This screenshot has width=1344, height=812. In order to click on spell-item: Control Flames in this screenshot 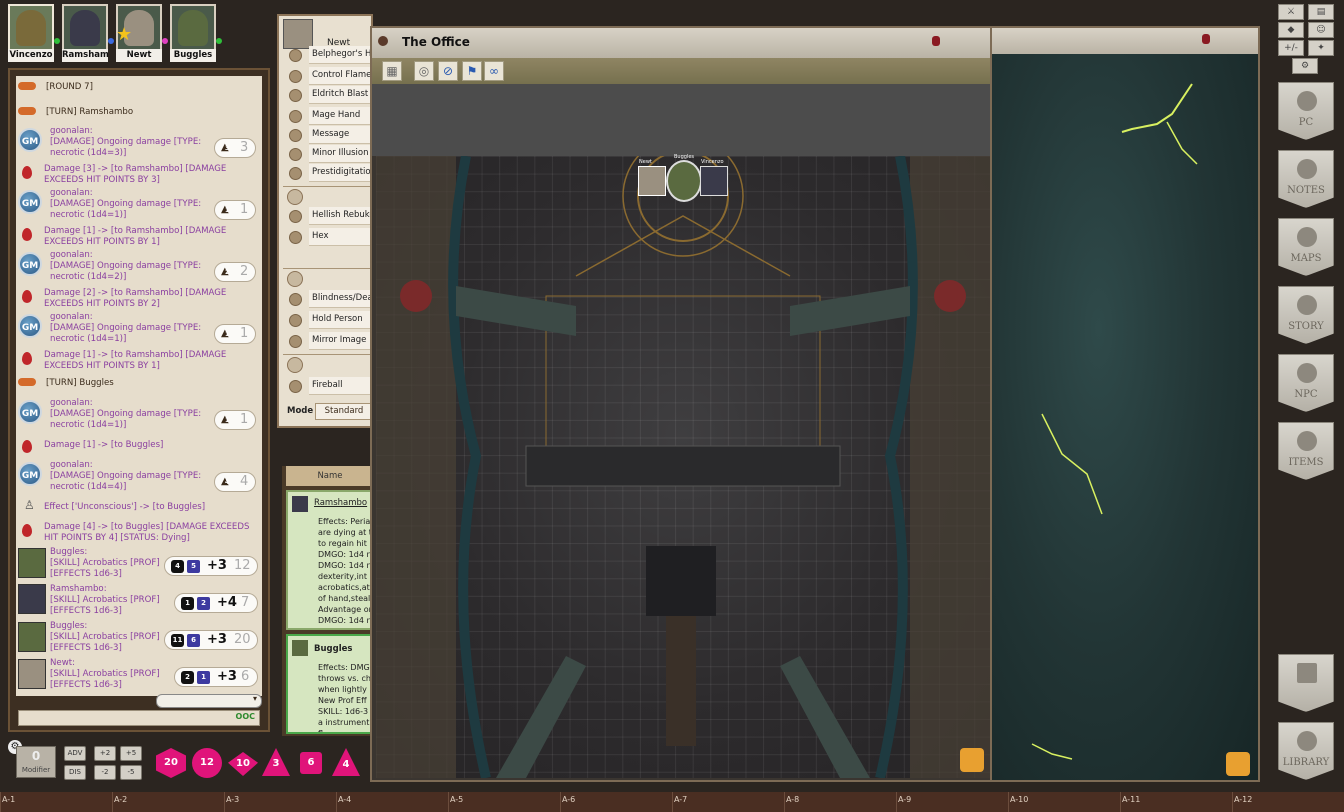, I will do `click(328, 76)`.